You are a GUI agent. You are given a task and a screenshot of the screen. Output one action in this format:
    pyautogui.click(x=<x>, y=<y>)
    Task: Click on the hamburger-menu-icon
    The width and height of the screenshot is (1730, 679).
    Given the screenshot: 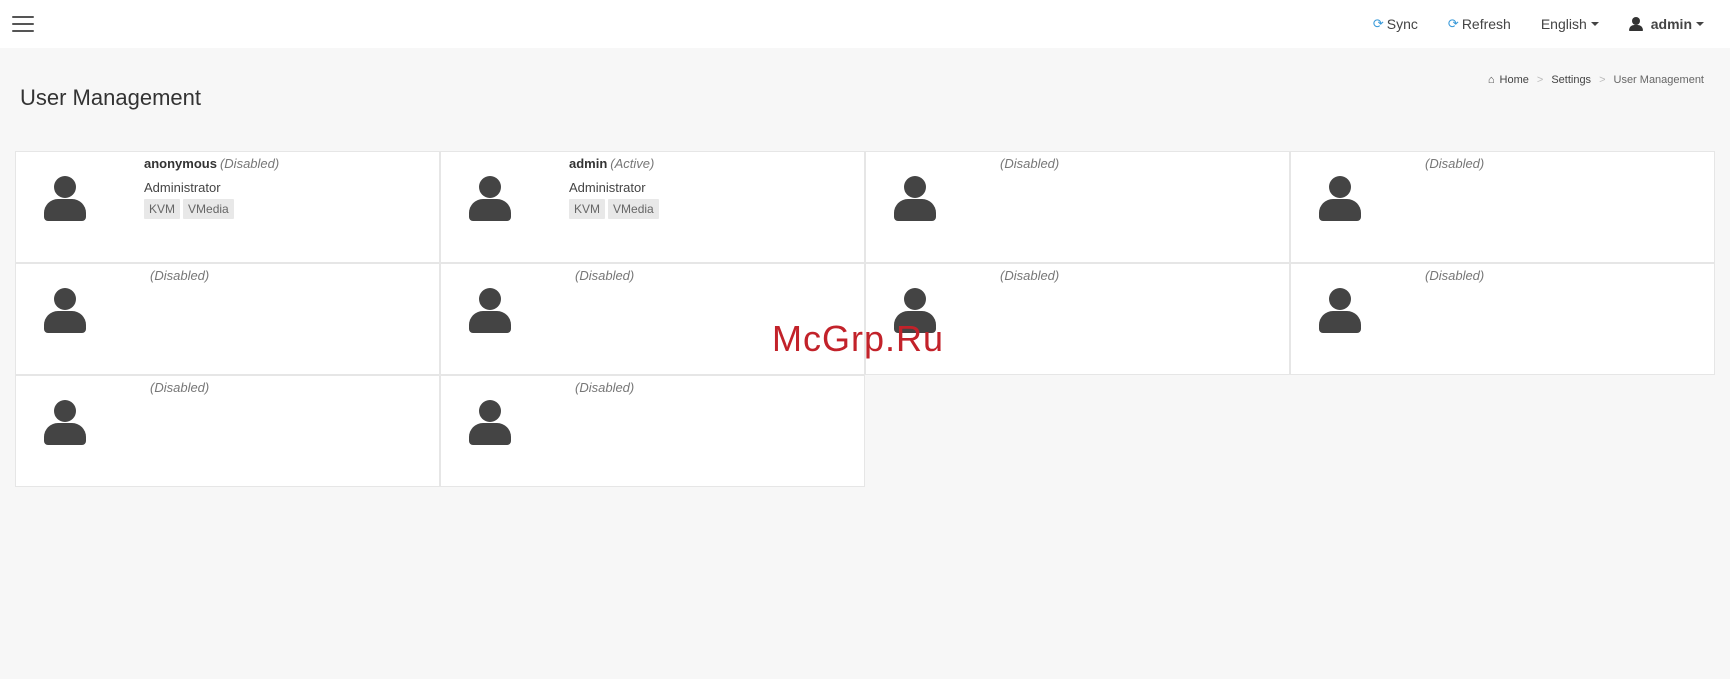 What is the action you would take?
    pyautogui.click(x=23, y=24)
    